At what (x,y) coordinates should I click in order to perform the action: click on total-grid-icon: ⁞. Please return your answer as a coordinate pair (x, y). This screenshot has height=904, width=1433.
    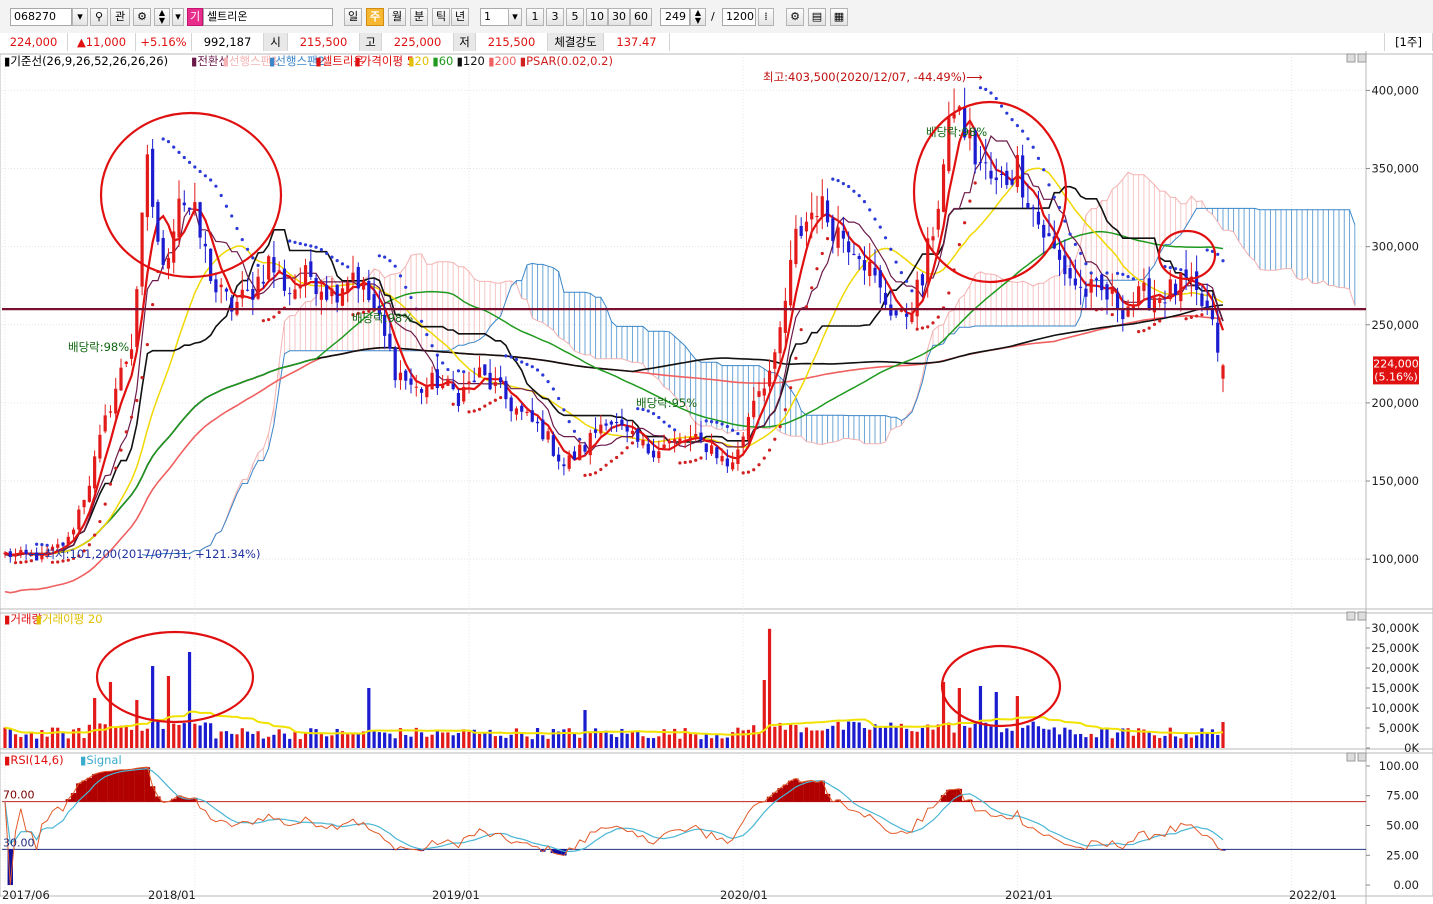
    Looking at the image, I should click on (766, 17).